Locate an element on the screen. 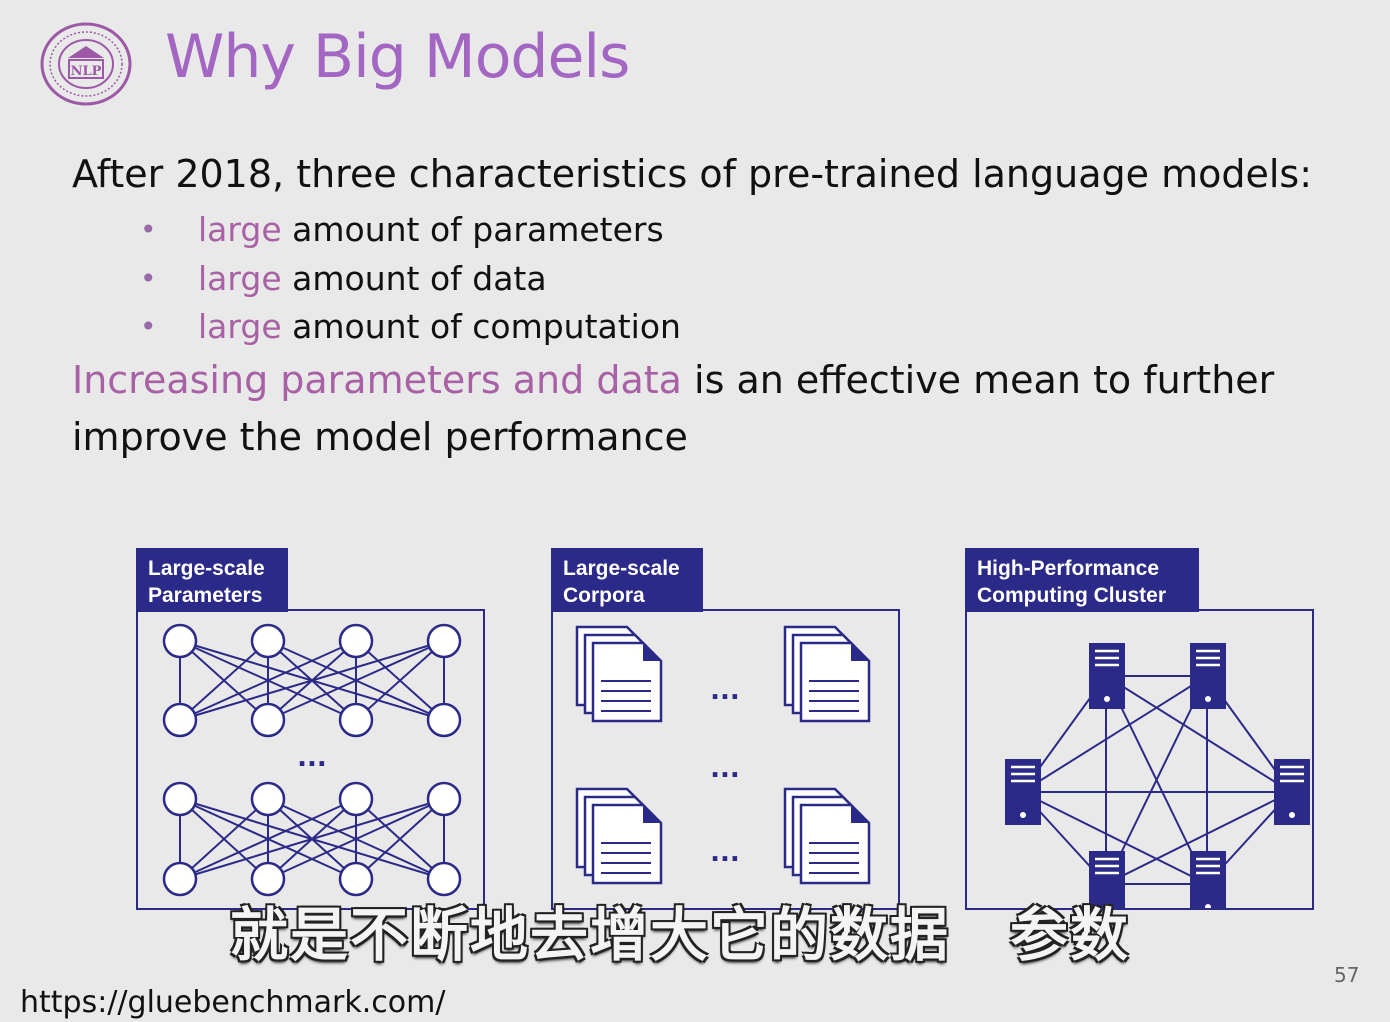  list-item: • large amount of parameters is located at coordinates (410, 230).